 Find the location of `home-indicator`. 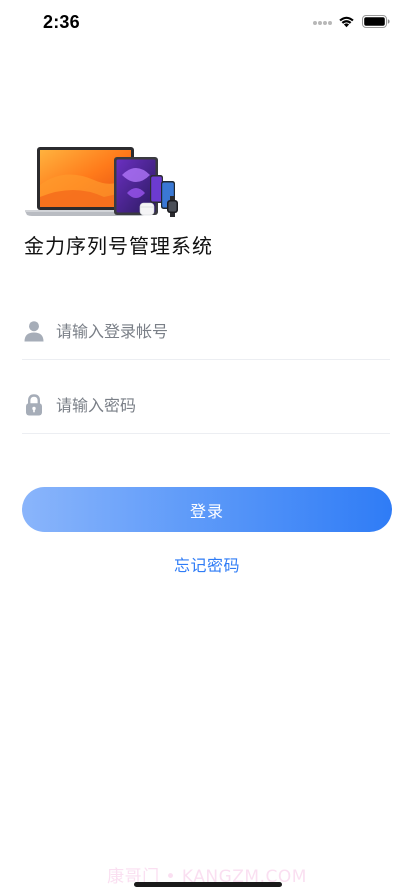

home-indicator is located at coordinates (208, 884).